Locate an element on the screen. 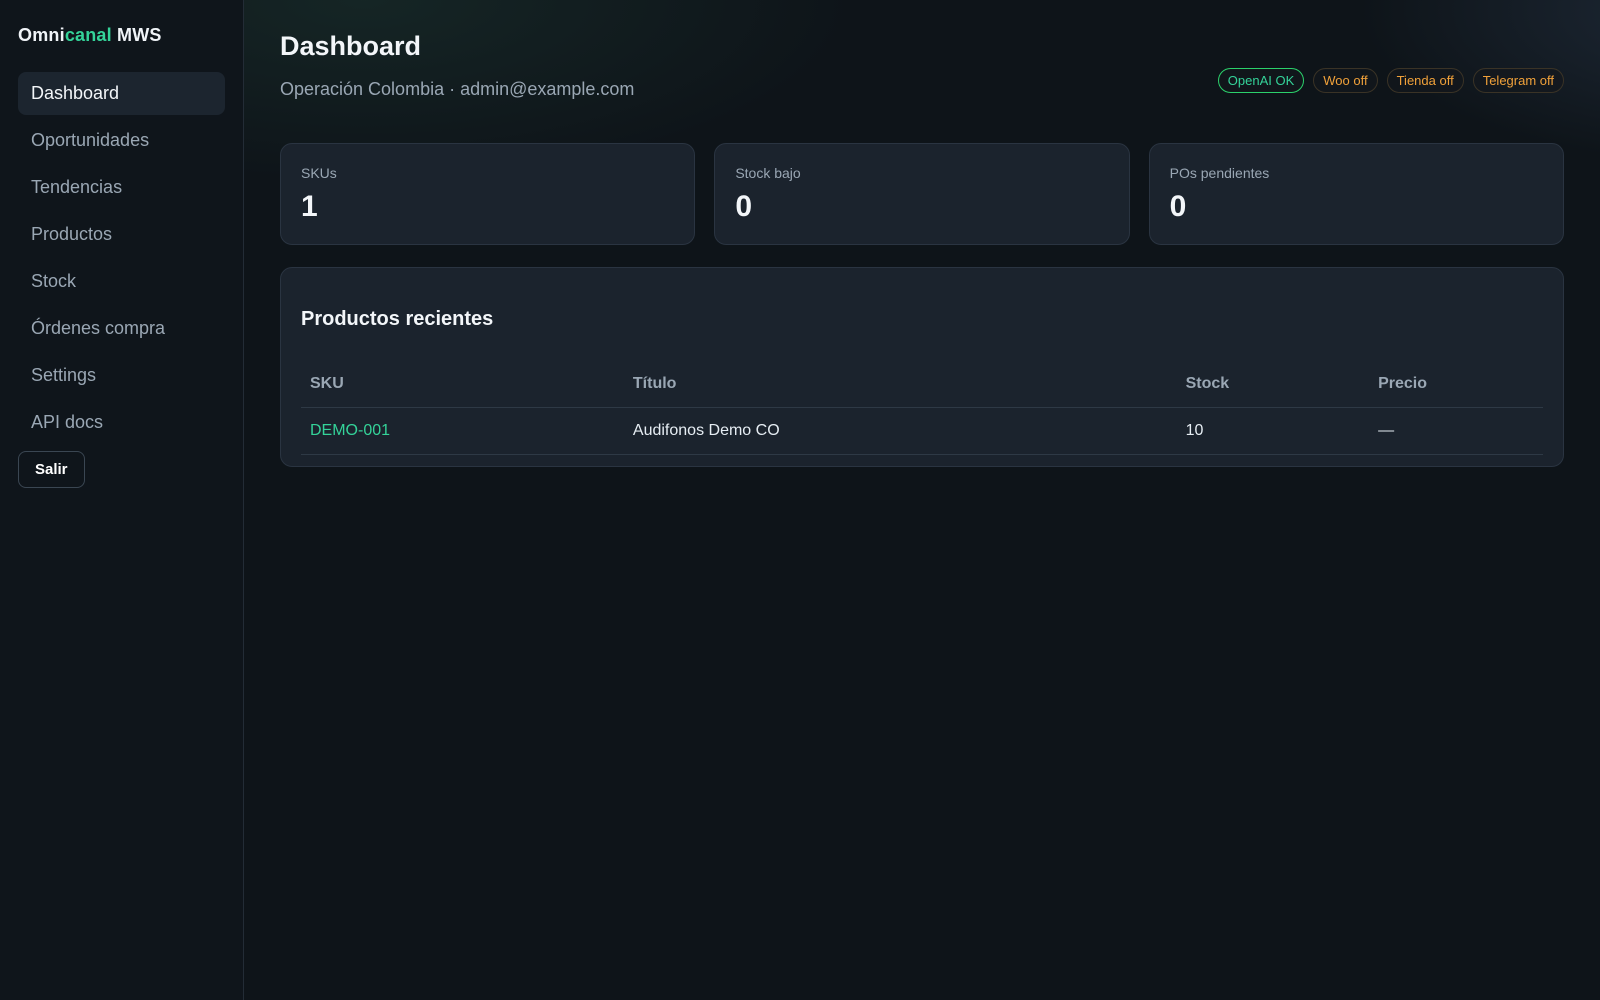 The height and width of the screenshot is (1000, 1600). sidebar-item-productos: Productos is located at coordinates (121, 234).